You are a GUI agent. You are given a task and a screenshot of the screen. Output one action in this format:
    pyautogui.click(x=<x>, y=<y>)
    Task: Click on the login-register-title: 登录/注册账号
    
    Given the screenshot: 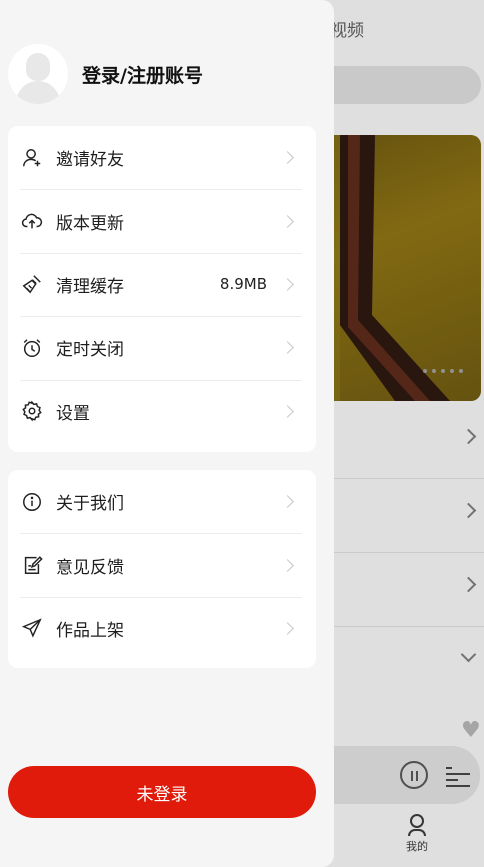 What is the action you would take?
    pyautogui.click(x=142, y=74)
    